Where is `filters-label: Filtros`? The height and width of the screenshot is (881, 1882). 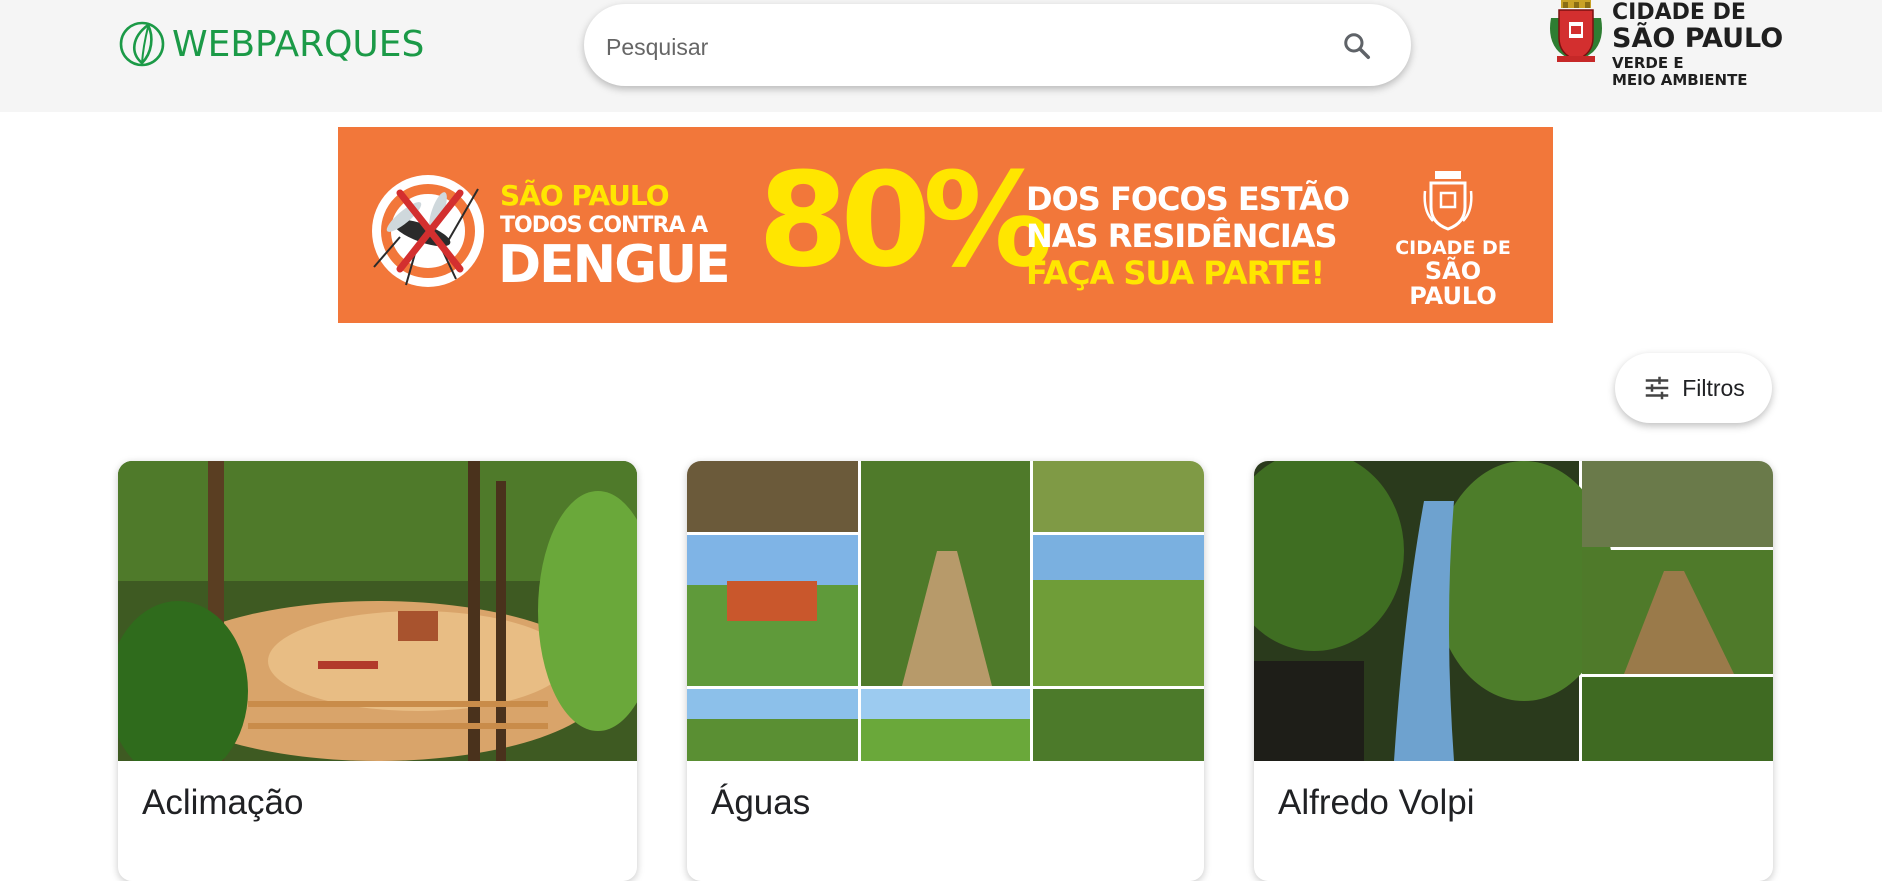 filters-label: Filtros is located at coordinates (1713, 387).